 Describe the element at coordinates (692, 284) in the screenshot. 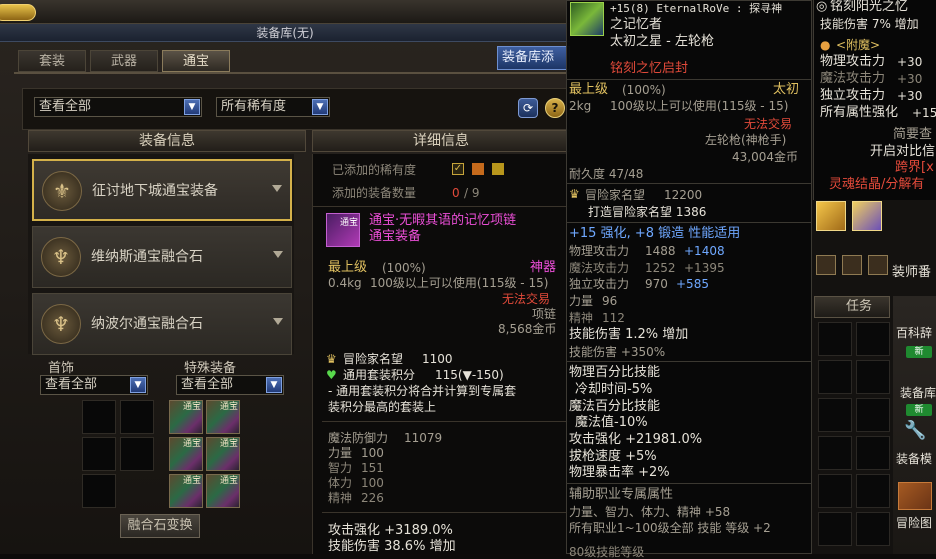

I see `weapon-stat-bonus: +585` at that location.